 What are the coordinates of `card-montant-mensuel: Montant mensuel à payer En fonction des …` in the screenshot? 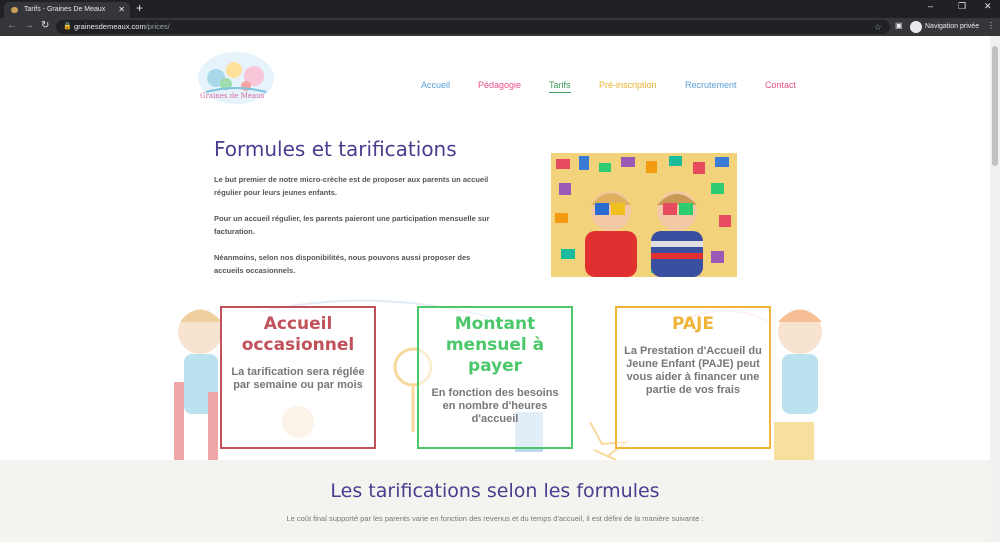 It's located at (495, 377).